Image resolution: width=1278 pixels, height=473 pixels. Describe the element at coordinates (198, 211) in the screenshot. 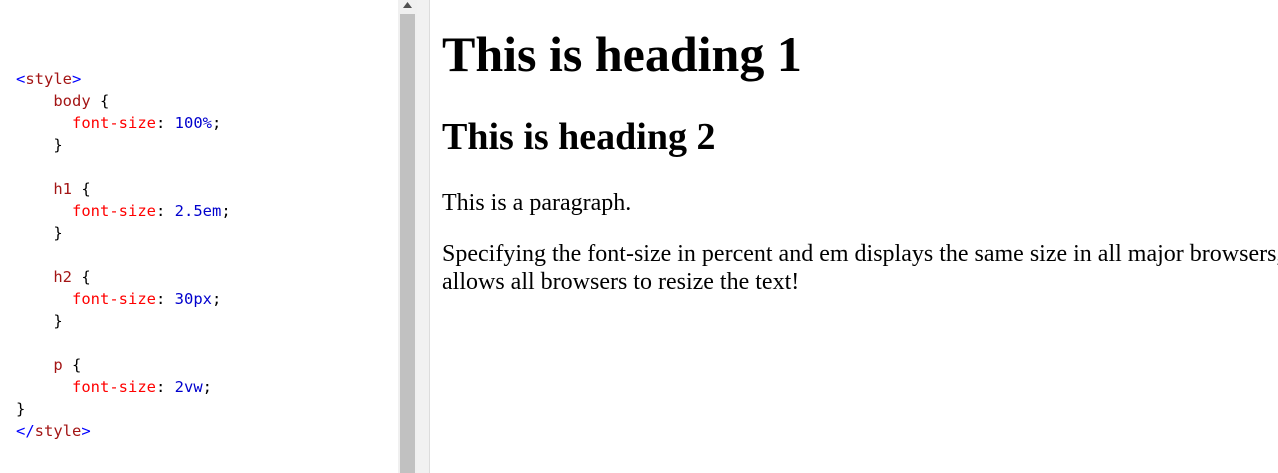

I see `code-token: 2.5em` at that location.